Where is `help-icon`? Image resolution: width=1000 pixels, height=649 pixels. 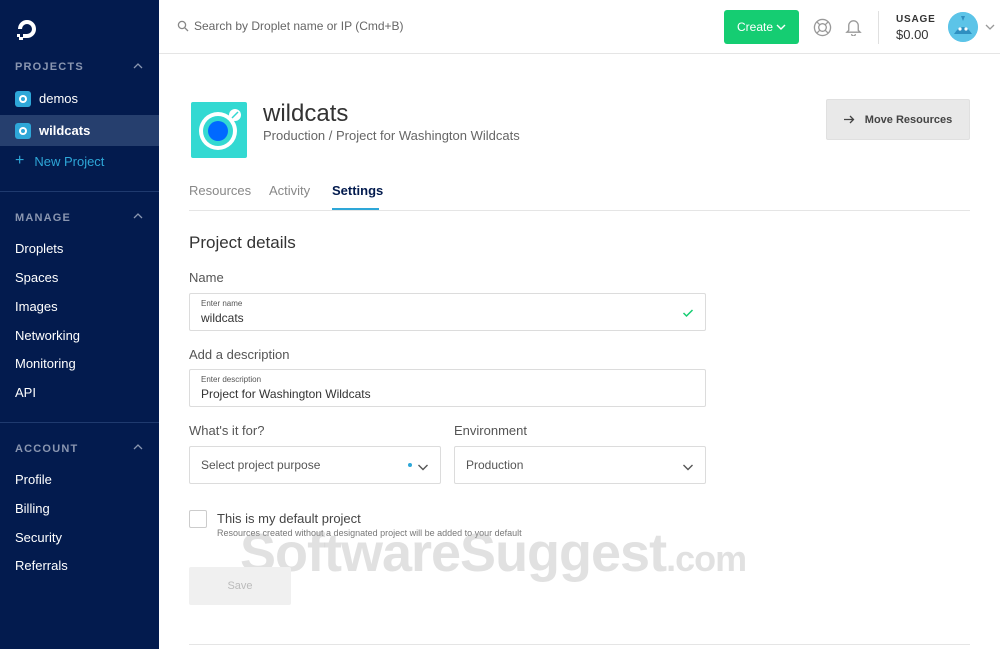 help-icon is located at coordinates (822, 27).